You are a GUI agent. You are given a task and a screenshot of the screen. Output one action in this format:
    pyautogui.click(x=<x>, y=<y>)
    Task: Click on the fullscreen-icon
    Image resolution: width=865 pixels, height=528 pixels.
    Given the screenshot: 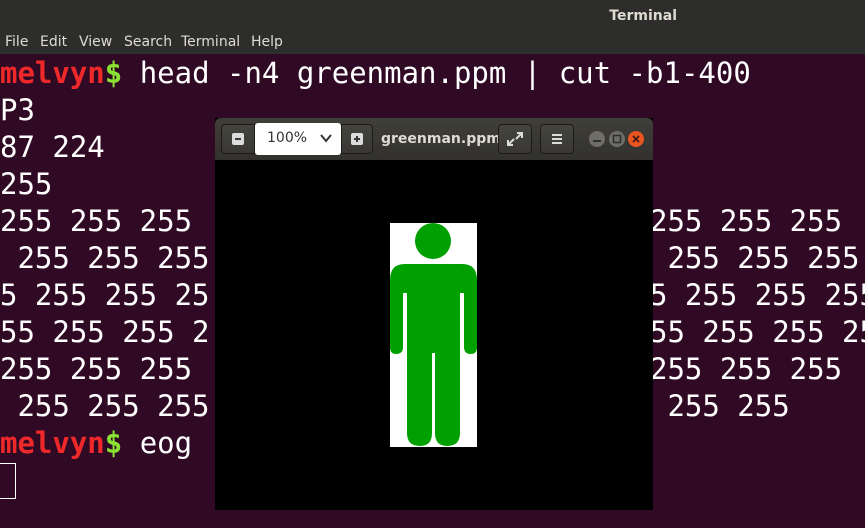 What is the action you would take?
    pyautogui.click(x=515, y=139)
    